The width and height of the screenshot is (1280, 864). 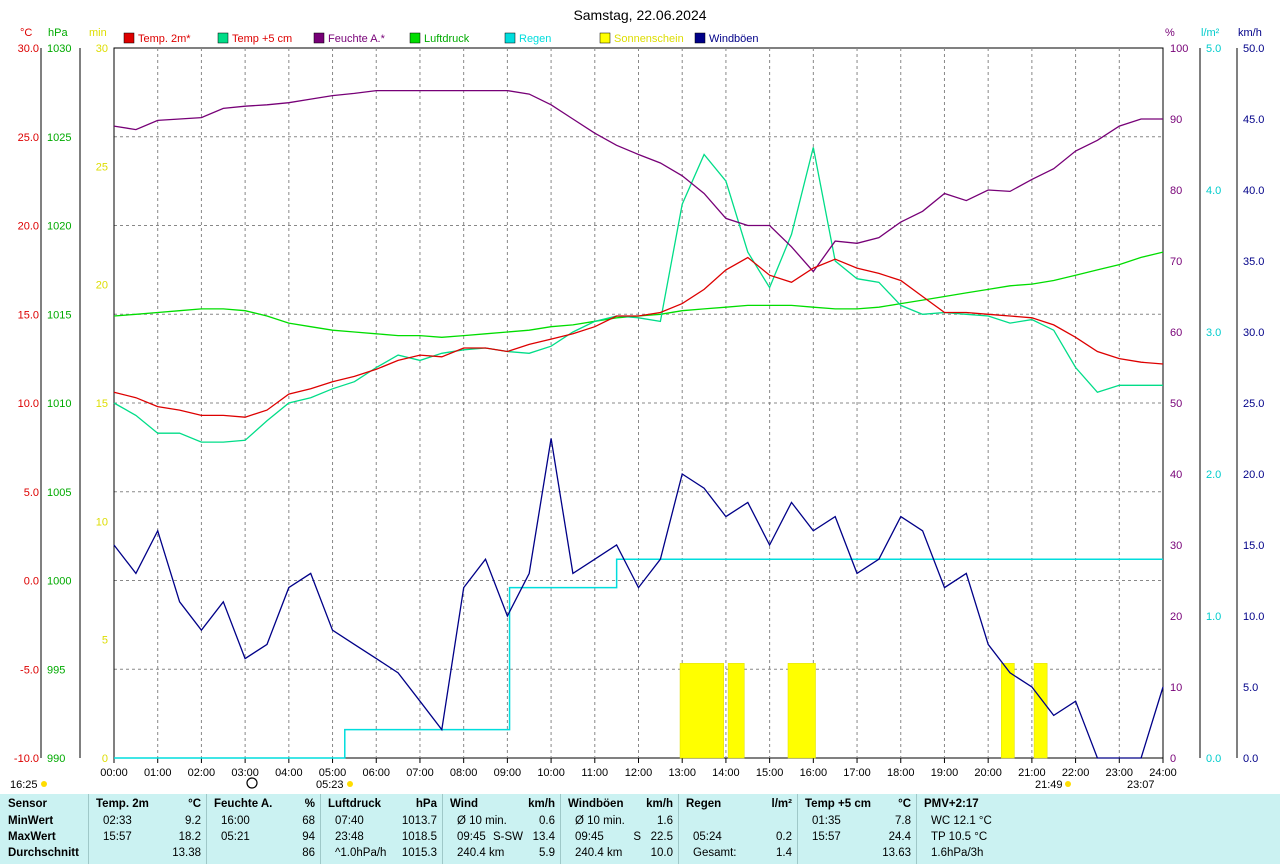 What do you see at coordinates (349, 821) in the screenshot?
I see `stats-time: 07:40` at bounding box center [349, 821].